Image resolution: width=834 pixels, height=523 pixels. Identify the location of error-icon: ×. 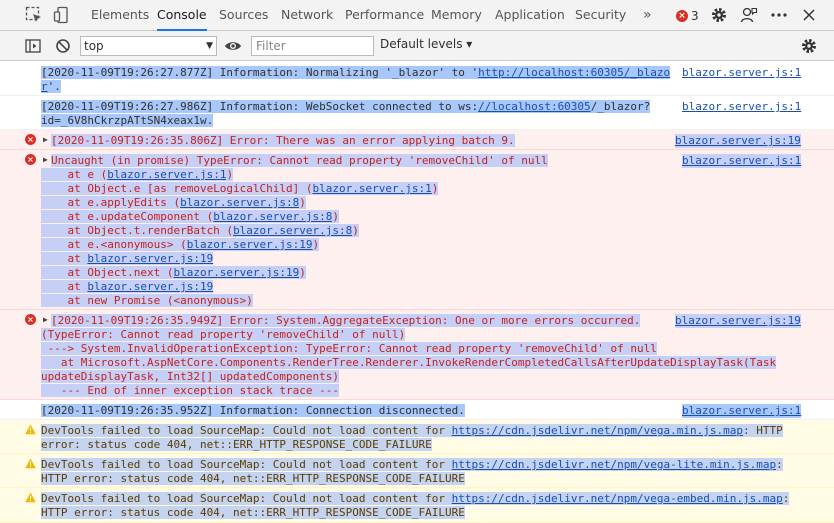
(30, 139).